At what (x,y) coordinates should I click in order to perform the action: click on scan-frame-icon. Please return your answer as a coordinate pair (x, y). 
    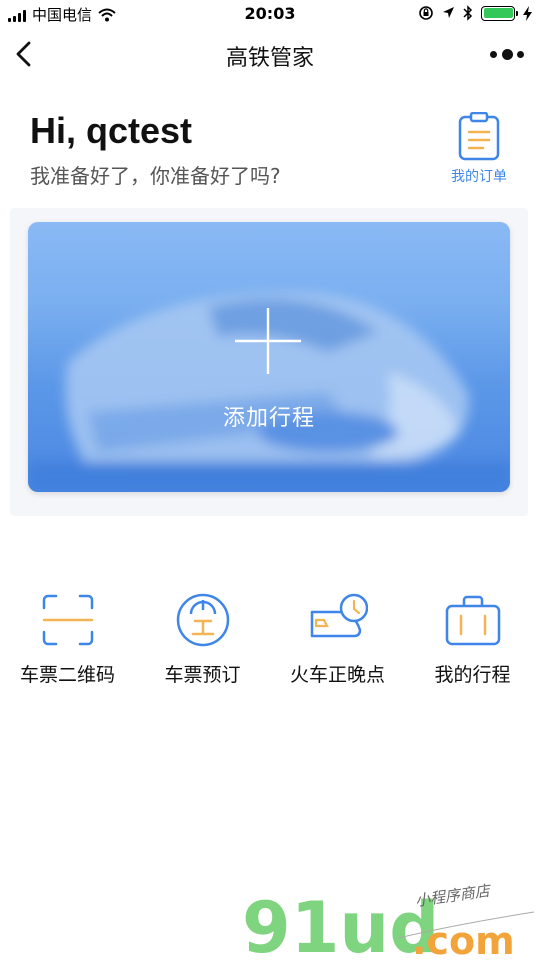
    Looking at the image, I should click on (67, 620).